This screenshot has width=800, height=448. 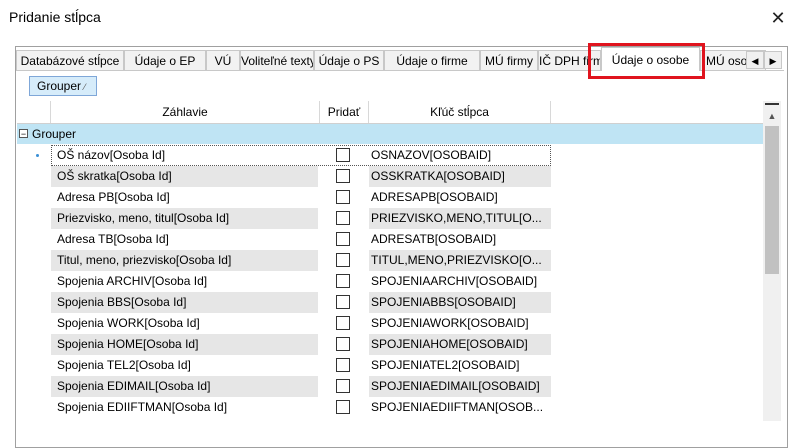 I want to click on group-label: Grouper, so click(x=54, y=134).